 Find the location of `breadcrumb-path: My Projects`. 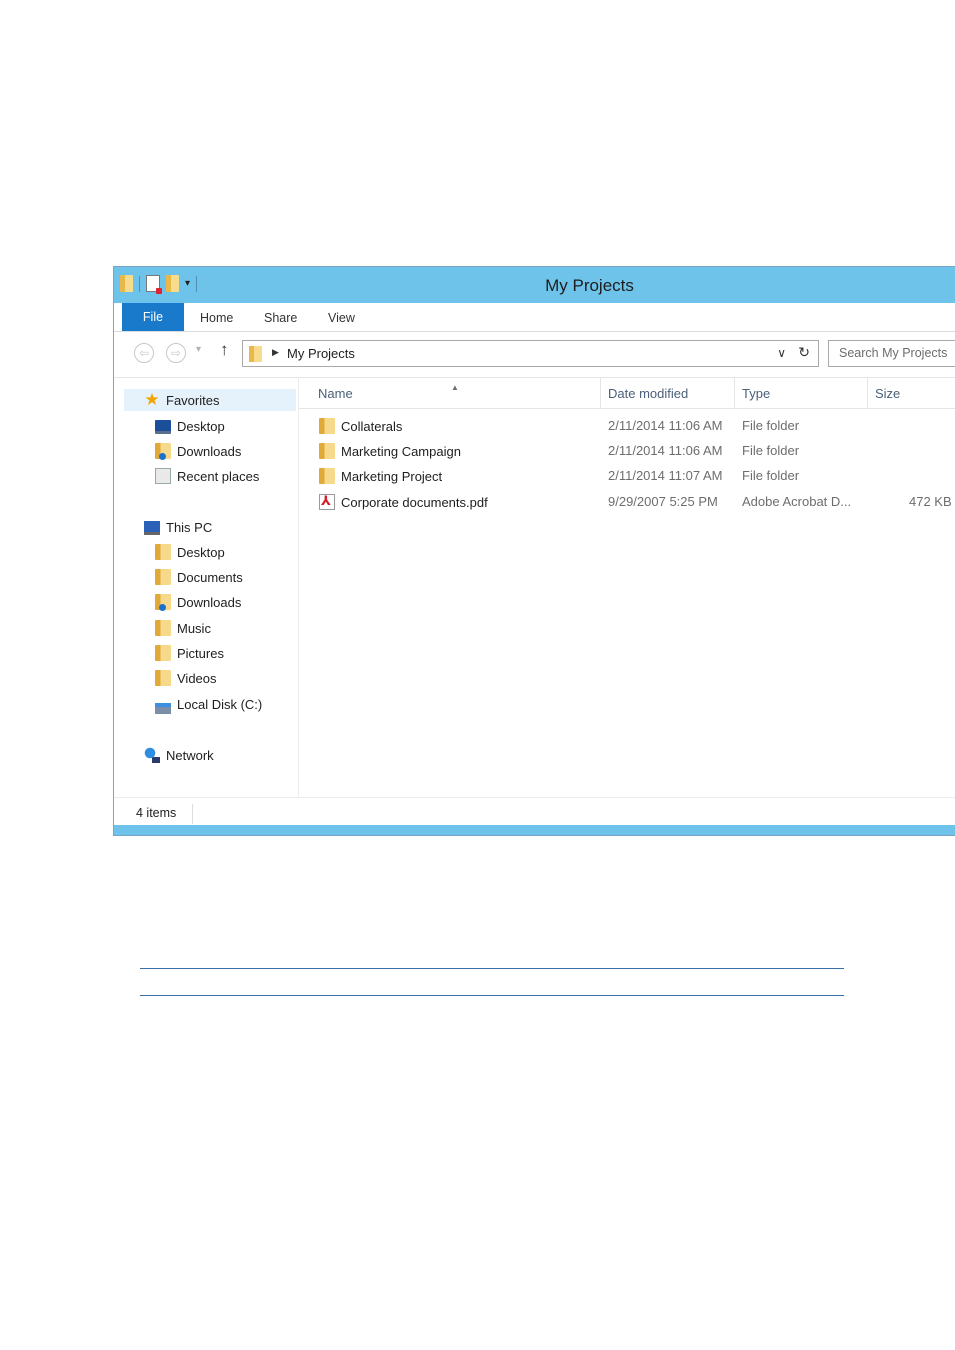

breadcrumb-path: My Projects is located at coordinates (321, 353).